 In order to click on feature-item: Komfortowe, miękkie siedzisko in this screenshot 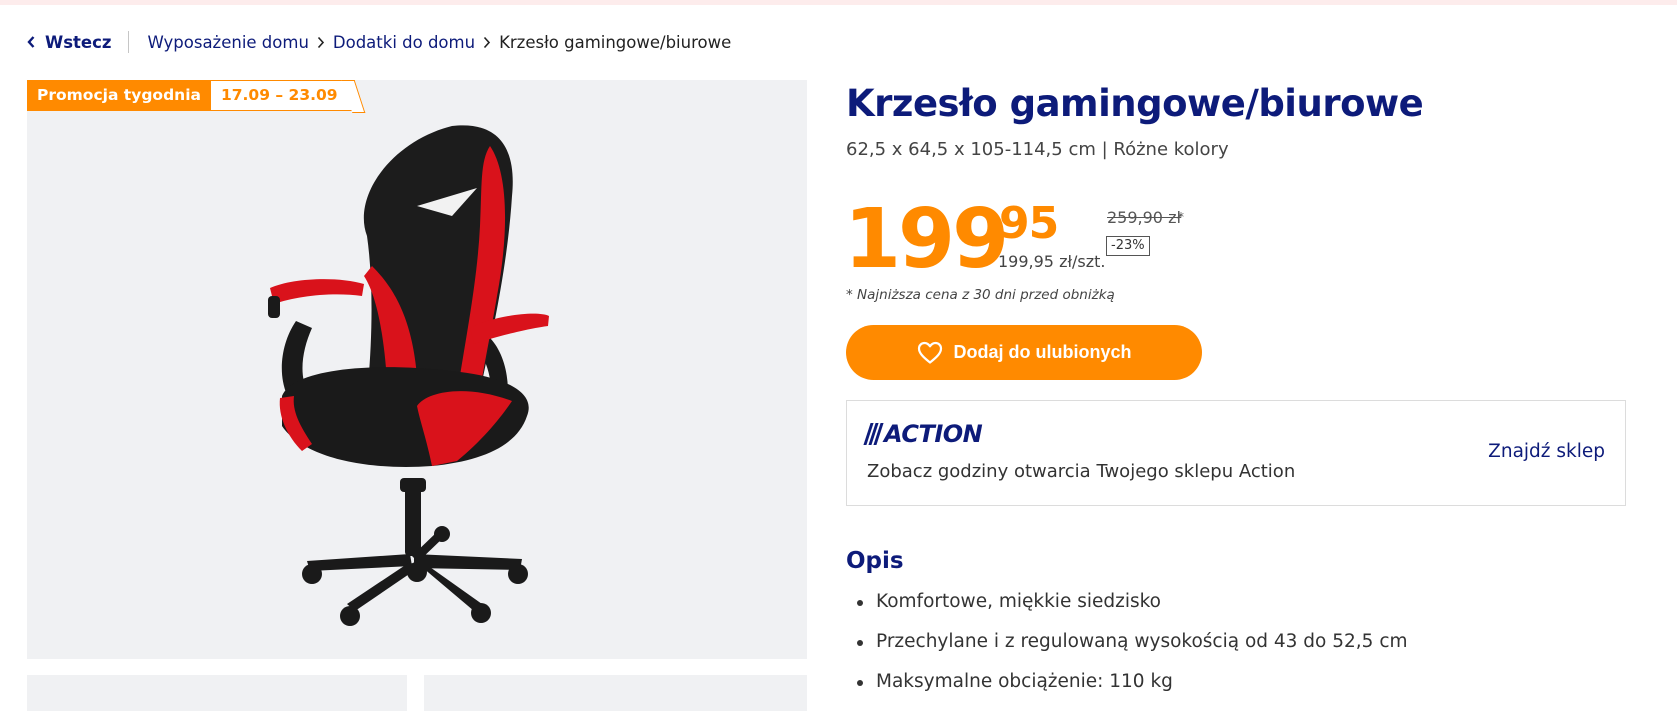, I will do `click(1127, 610)`.